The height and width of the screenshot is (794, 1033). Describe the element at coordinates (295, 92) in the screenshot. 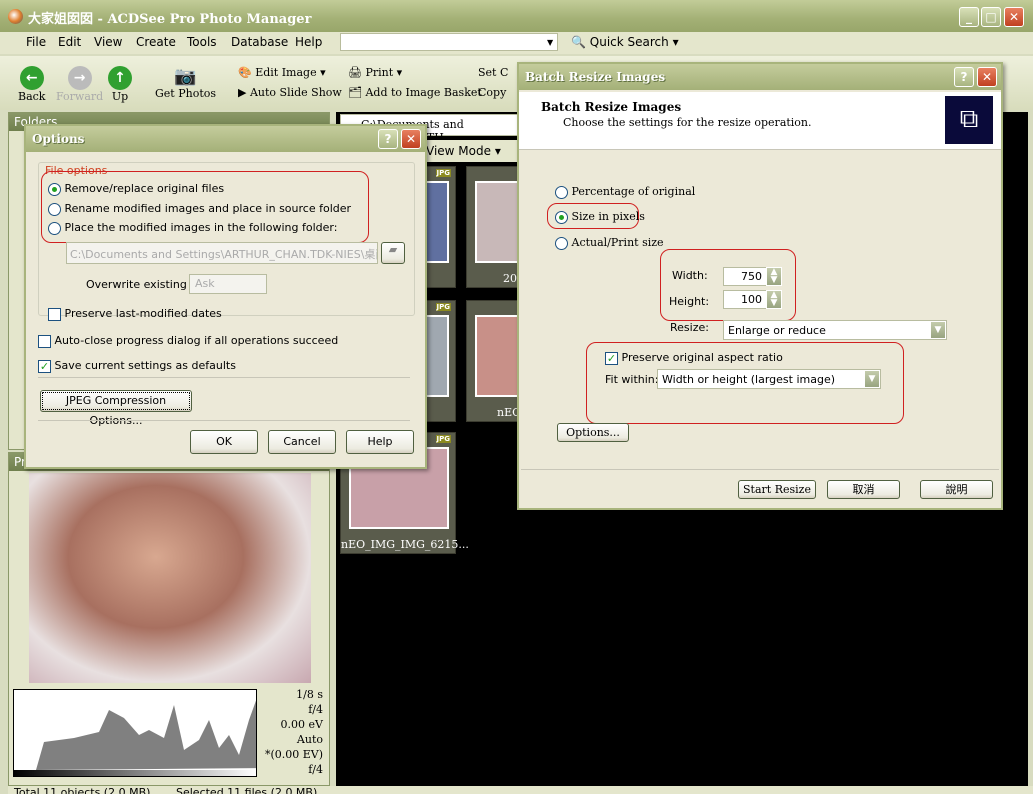

I see `auto-slide-show-label: Auto Slide Show` at that location.